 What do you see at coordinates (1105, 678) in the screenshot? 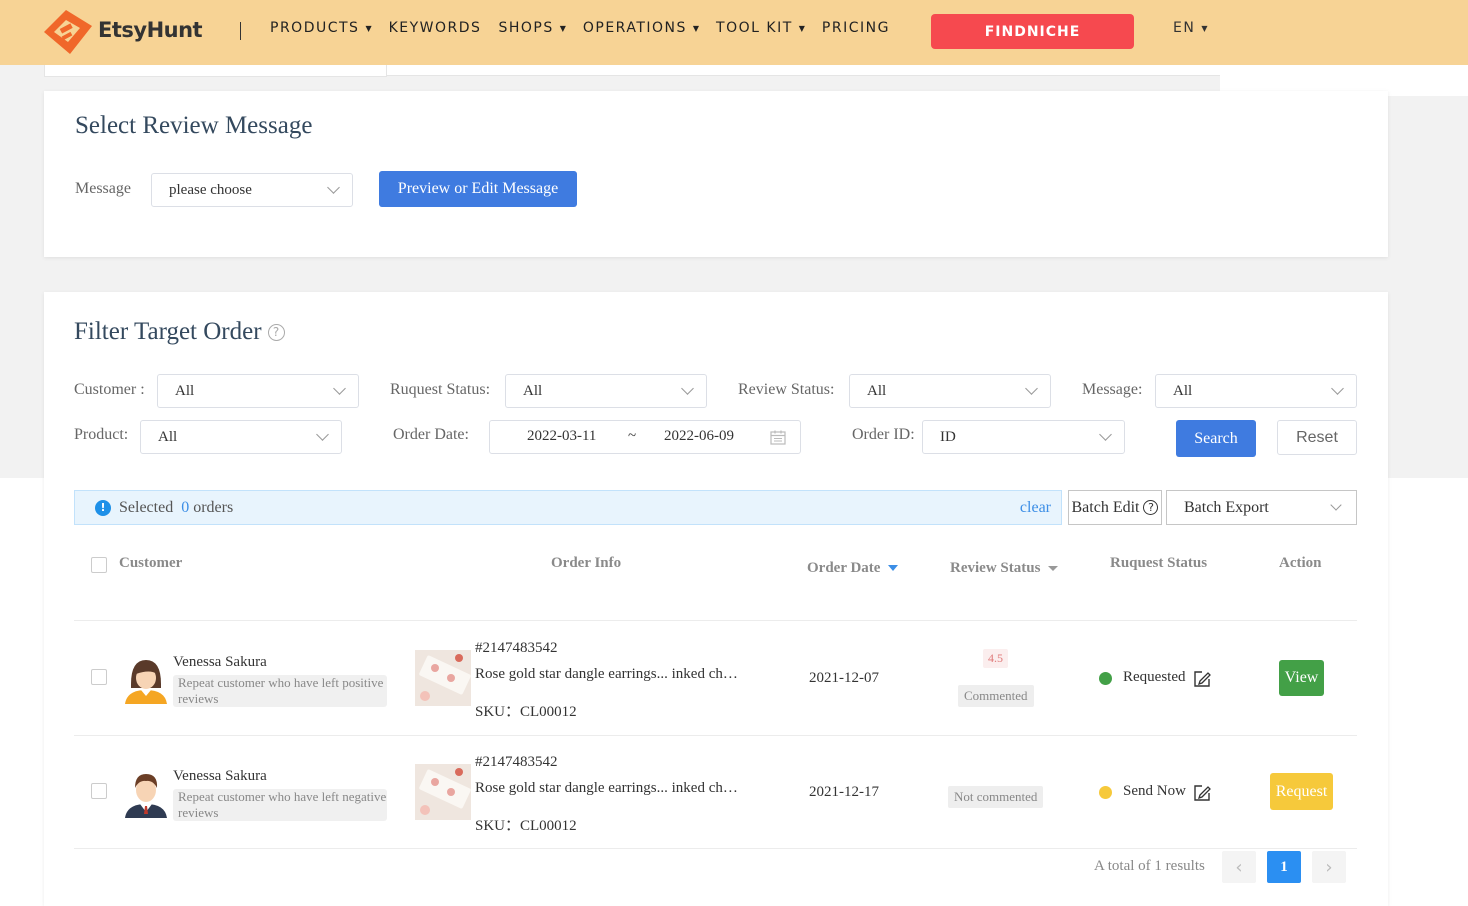
I see `status-dot` at bounding box center [1105, 678].